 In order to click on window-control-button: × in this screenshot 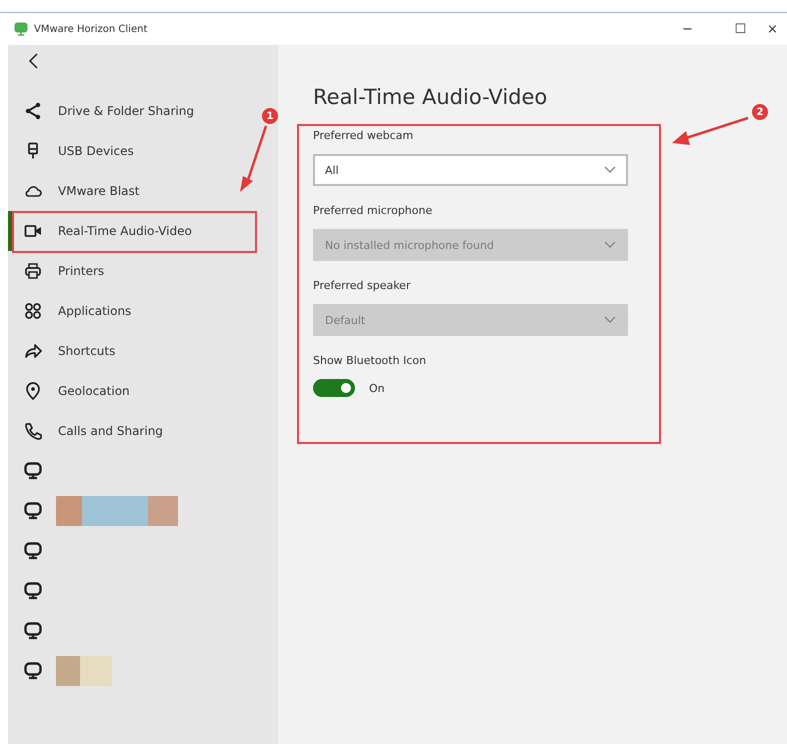, I will do `click(777, 29)`.